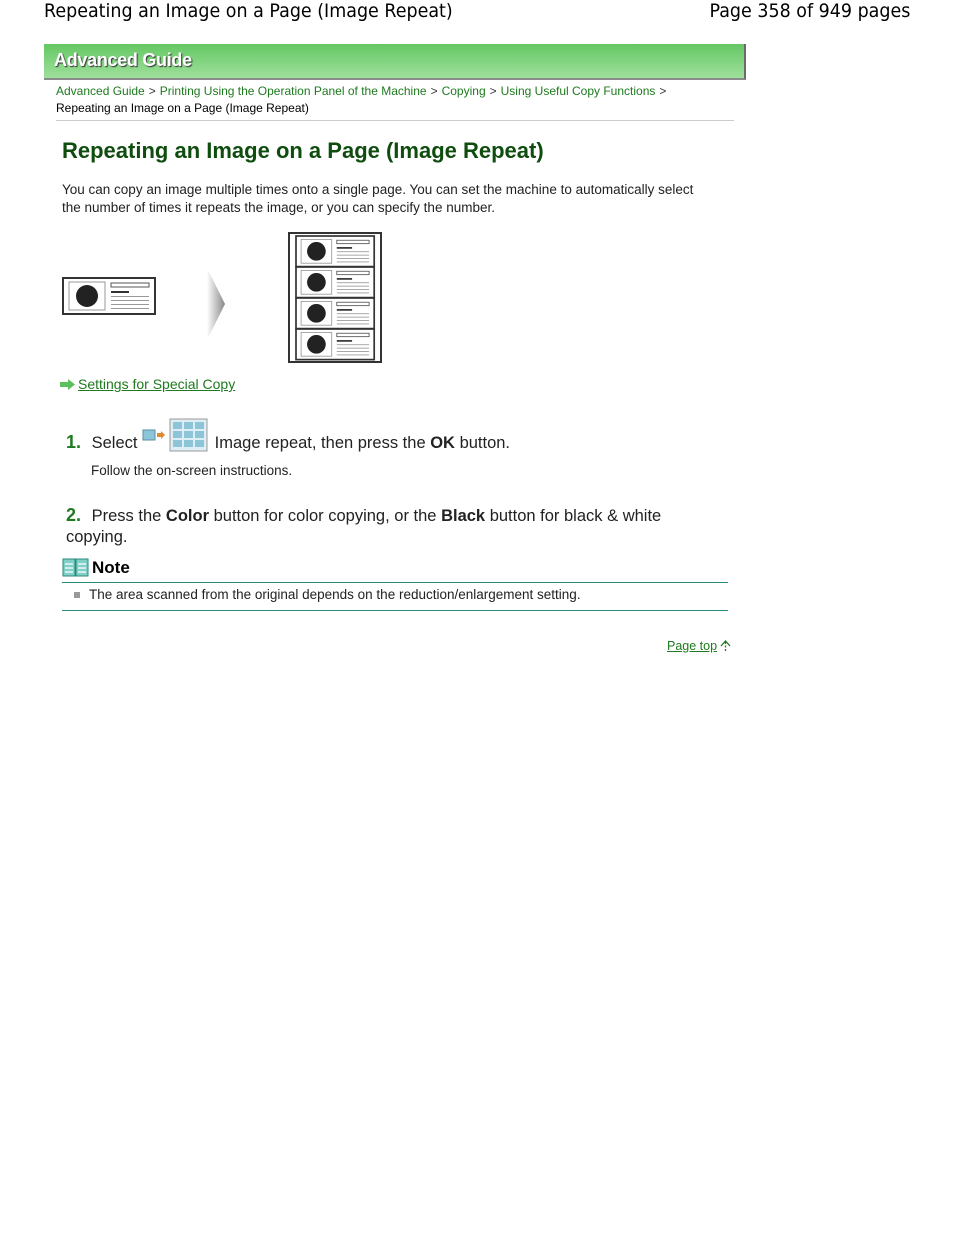  I want to click on divider, so click(395, 120).